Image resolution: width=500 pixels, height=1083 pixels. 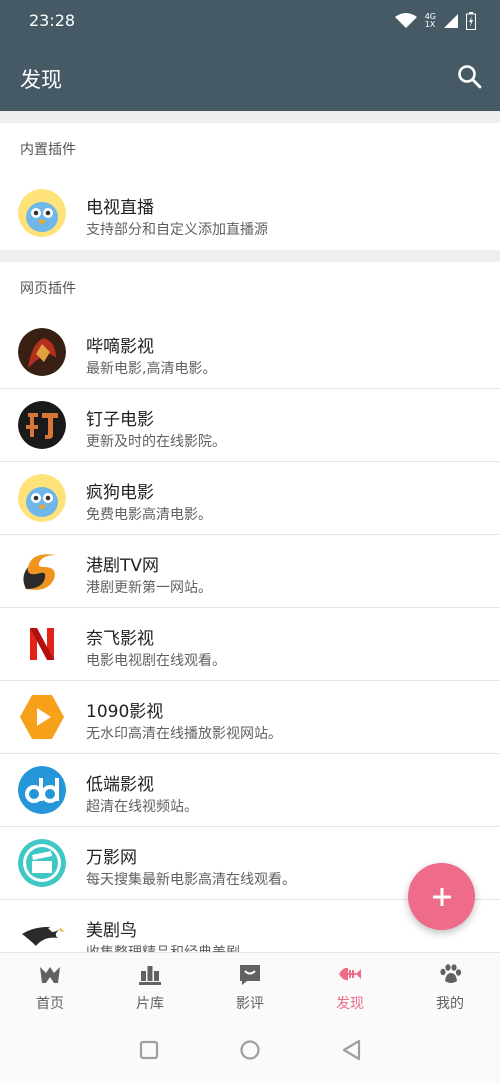 I want to click on list-item: 港剧TV网 港剧更新第一网站。, so click(x=250, y=571).